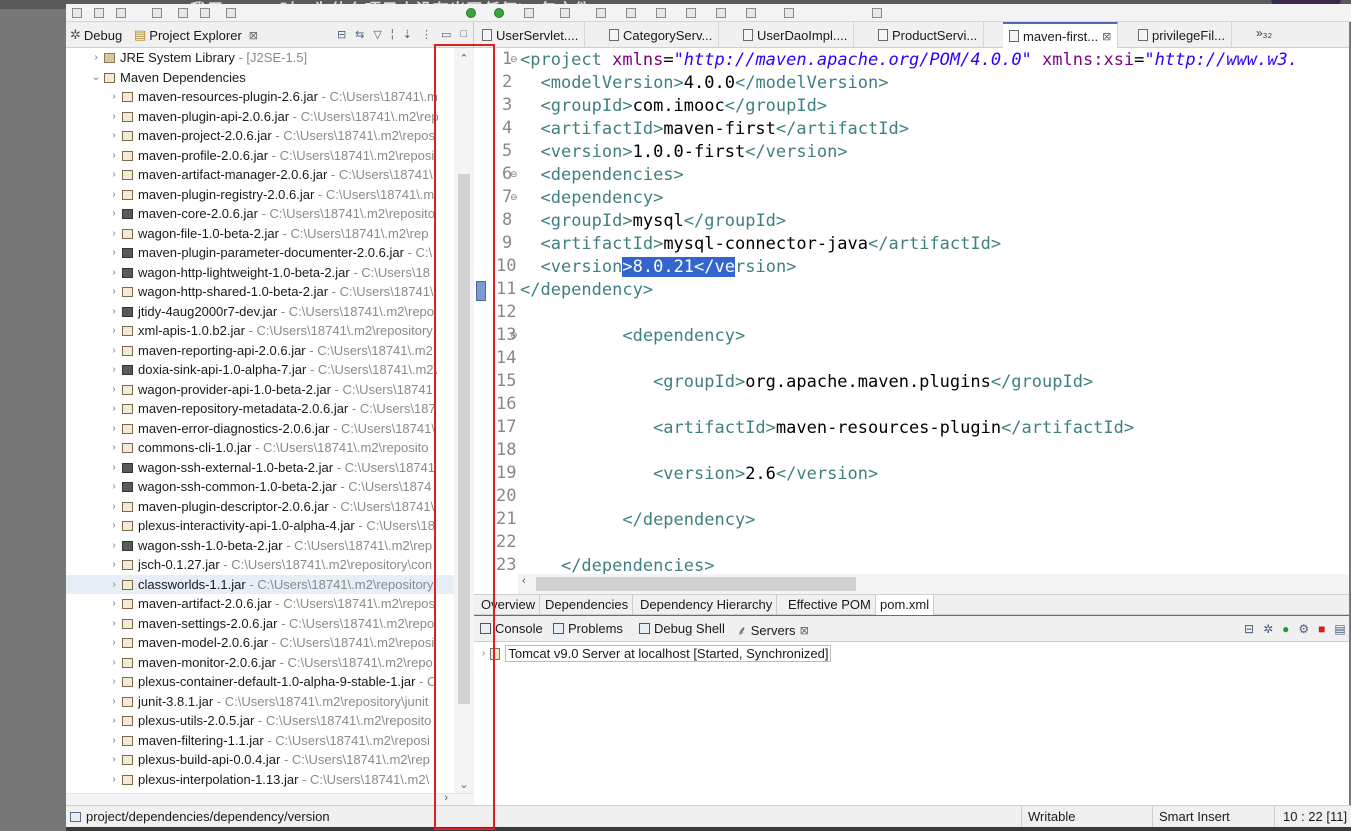 This screenshot has height=831, width=1351. I want to click on code-line: <groupId>com.imooc</groupId>, so click(673, 106).